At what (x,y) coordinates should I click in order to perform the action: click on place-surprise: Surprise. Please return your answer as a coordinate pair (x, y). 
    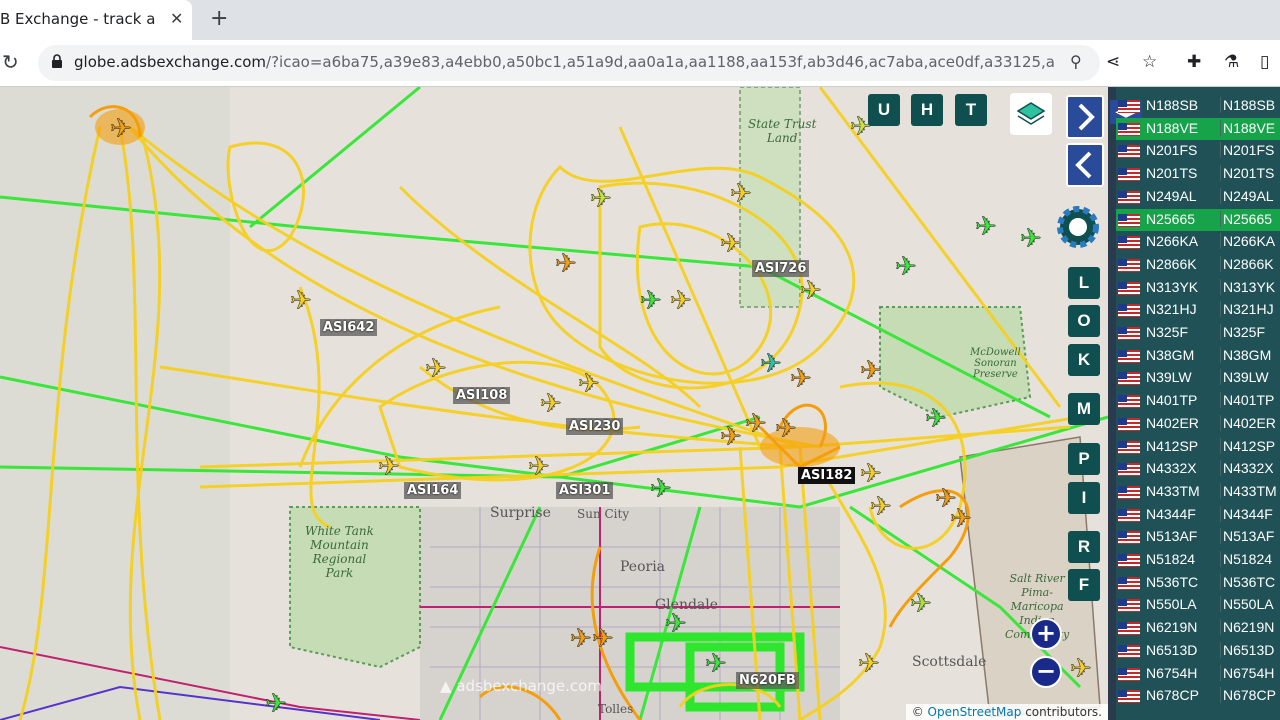
    Looking at the image, I should click on (520, 513).